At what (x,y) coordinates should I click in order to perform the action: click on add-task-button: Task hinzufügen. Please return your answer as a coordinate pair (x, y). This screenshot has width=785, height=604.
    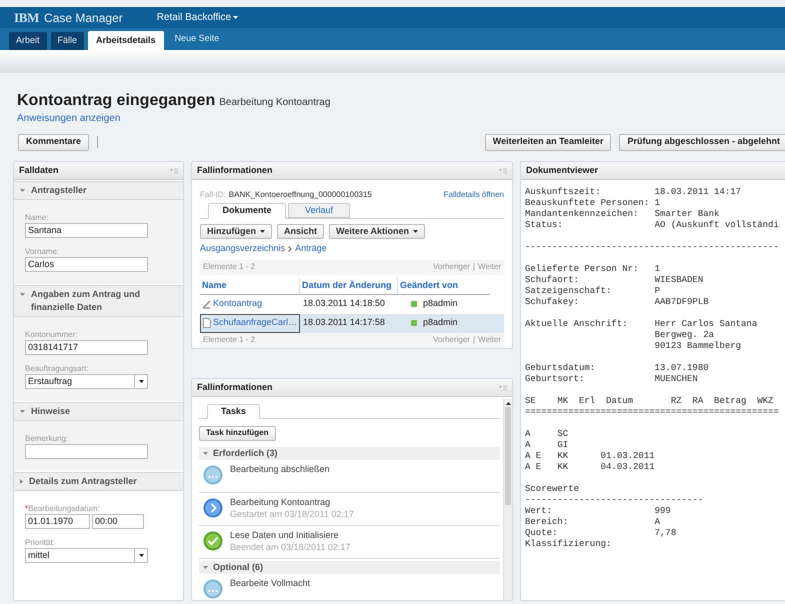
    Looking at the image, I should click on (237, 433).